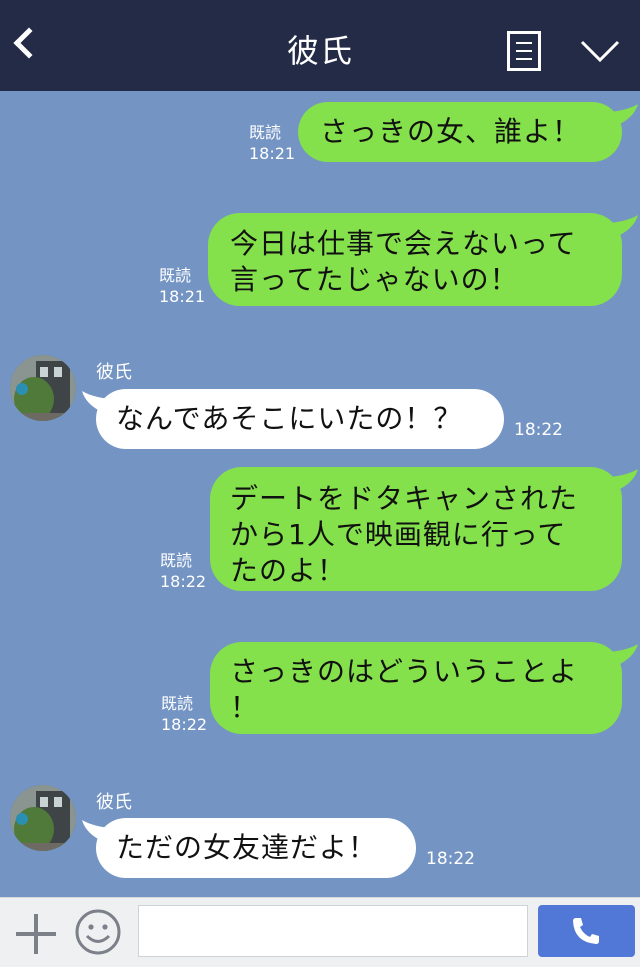 The image size is (640, 967). I want to click on message-line: ！, so click(245, 707).